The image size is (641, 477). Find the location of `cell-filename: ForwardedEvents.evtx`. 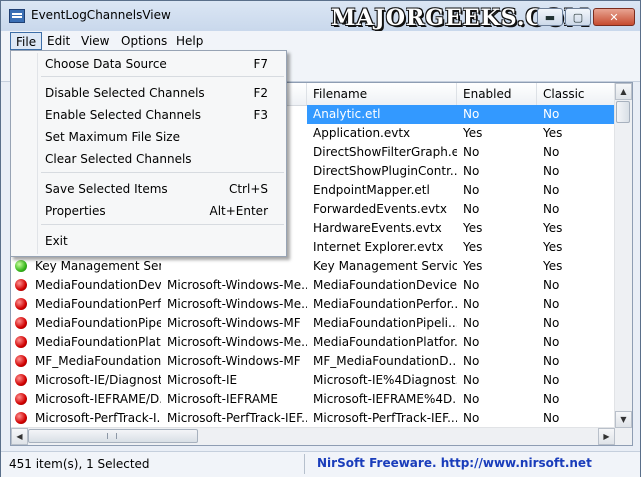

cell-filename: ForwardedEvents.evtx is located at coordinates (380, 209).